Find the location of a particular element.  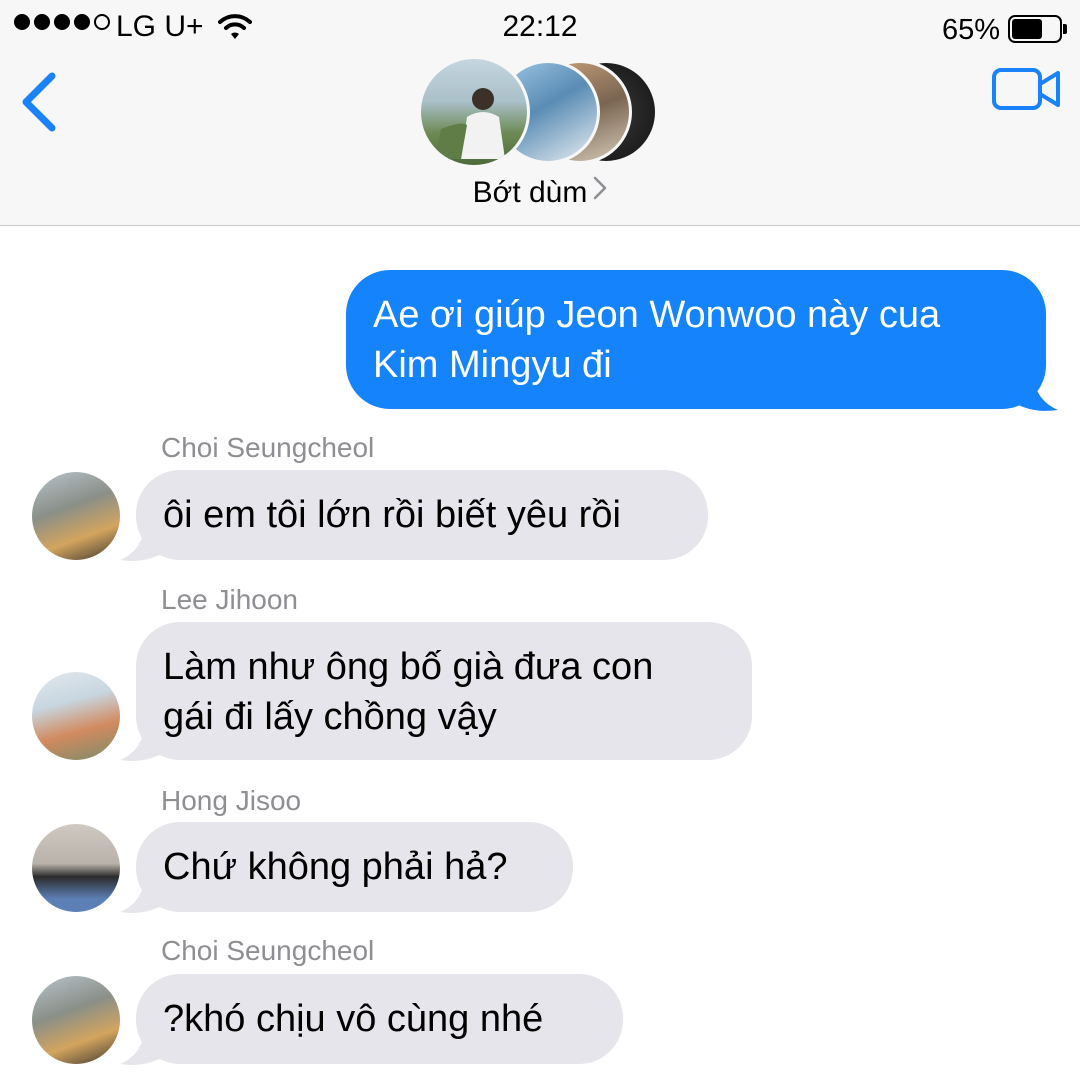

group-name-button: Bớt dùm is located at coordinates (540, 193).